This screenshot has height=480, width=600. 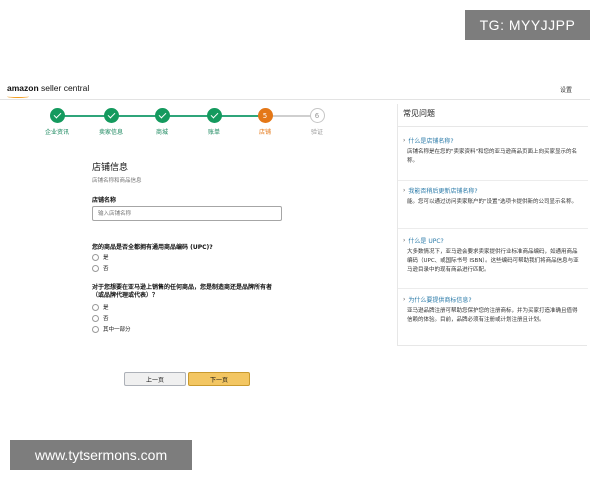 I want to click on step-seller-info: 卖家信息, so click(x=111, y=122).